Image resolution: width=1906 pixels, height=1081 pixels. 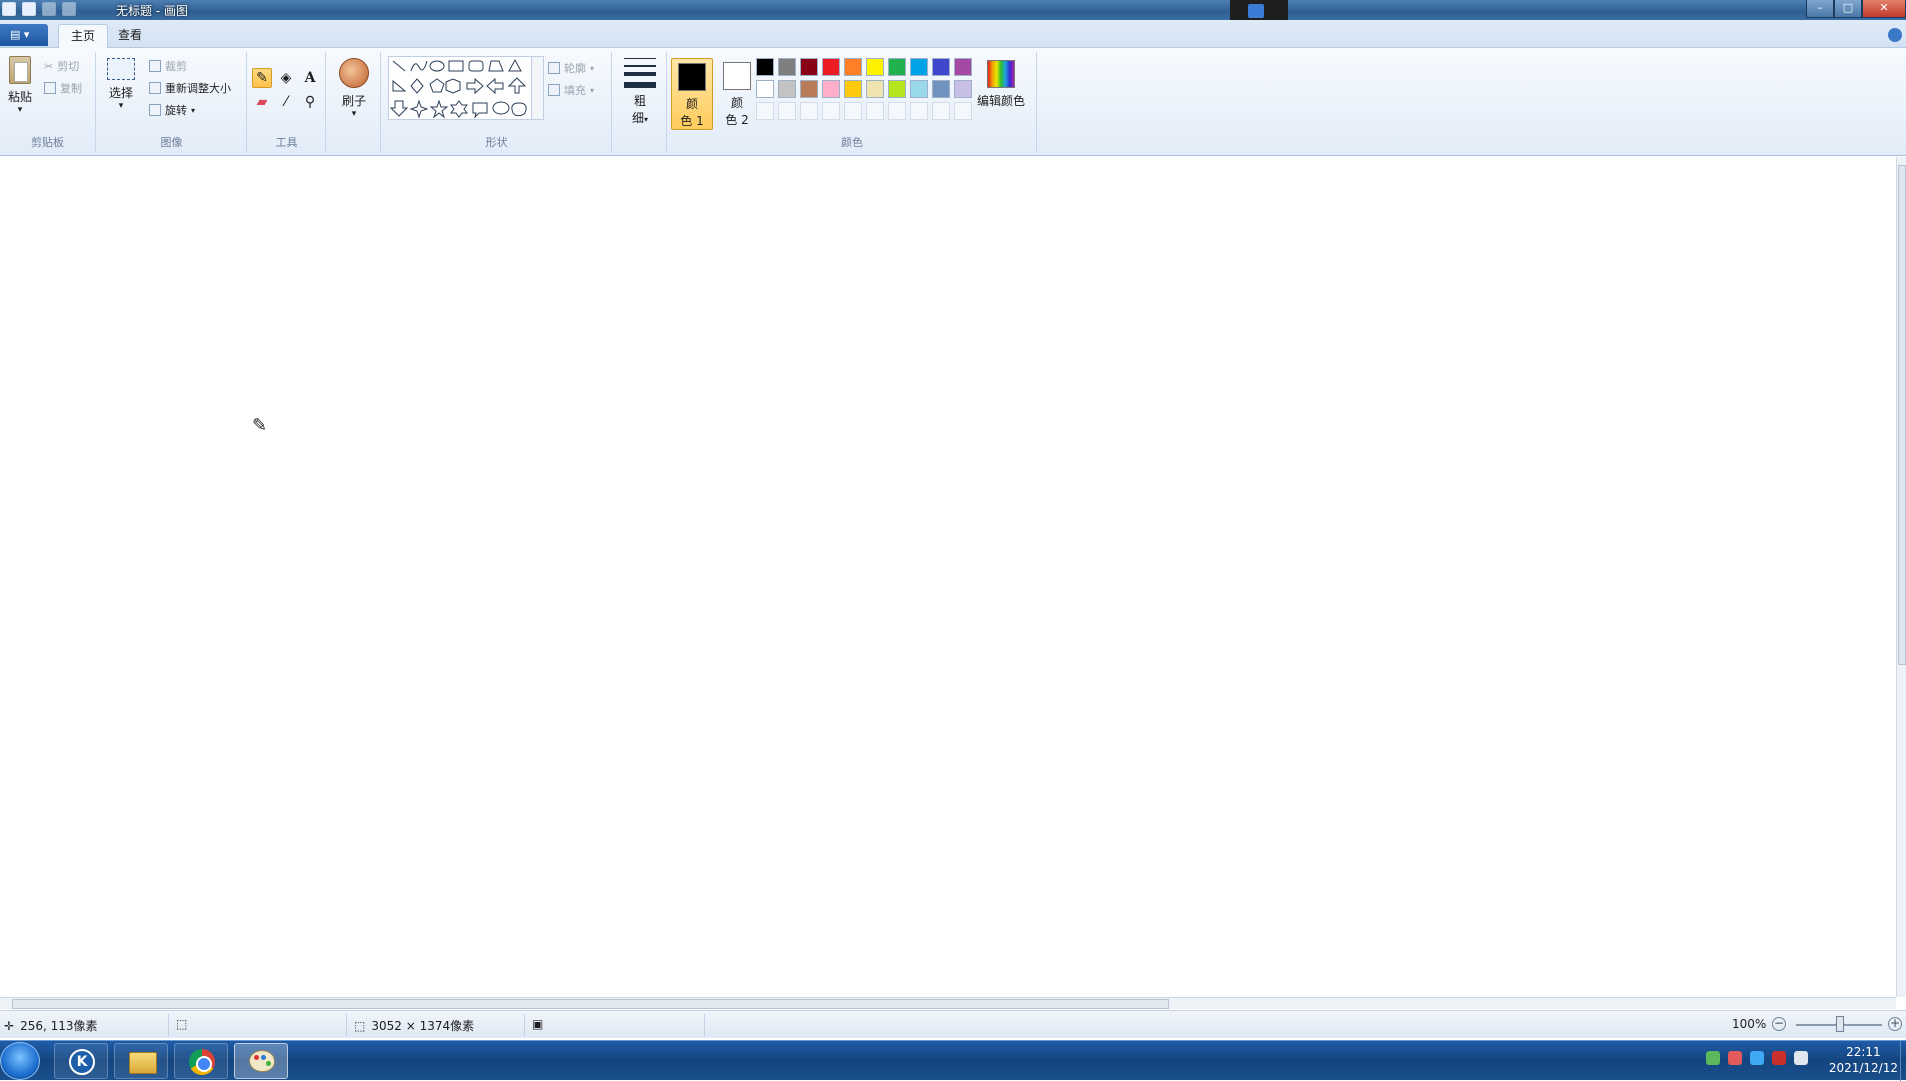 I want to click on file-size: ▣, so click(x=537, y=1024).